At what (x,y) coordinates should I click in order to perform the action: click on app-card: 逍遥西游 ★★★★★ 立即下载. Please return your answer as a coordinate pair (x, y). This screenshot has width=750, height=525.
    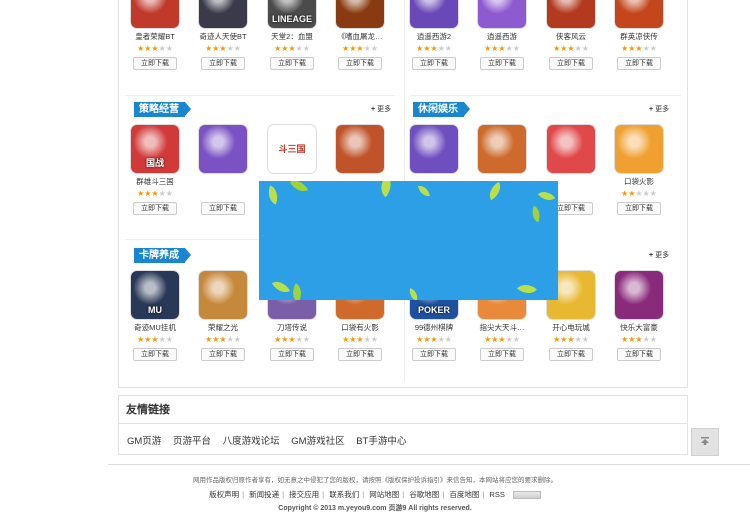
    Looking at the image, I should click on (502, 35).